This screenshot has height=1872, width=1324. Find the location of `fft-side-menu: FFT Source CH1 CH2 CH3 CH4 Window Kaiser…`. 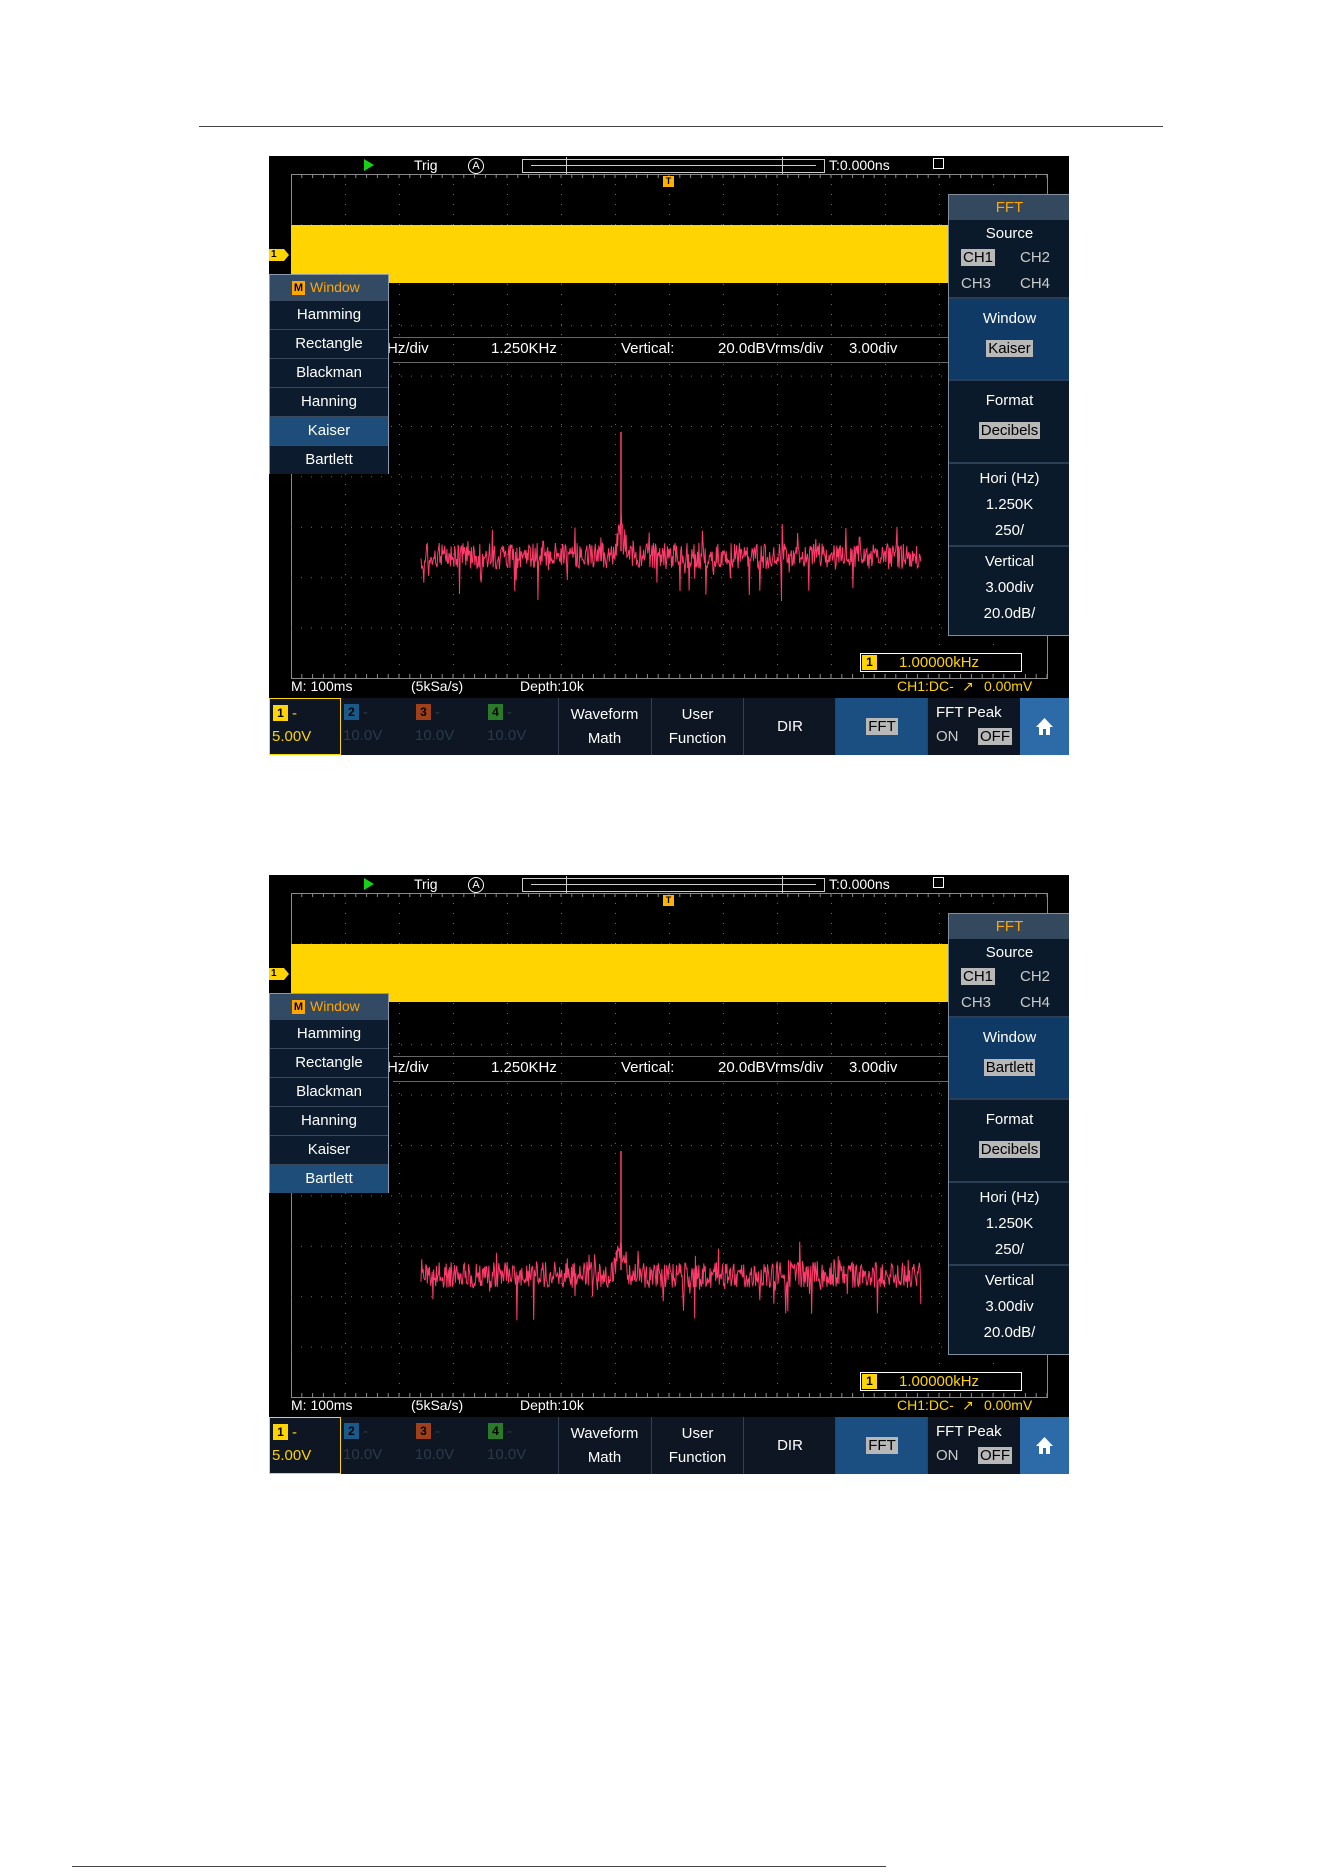

fft-side-menu: FFT Source CH1 CH2 CH3 CH4 Window Kaiser… is located at coordinates (1008, 415).